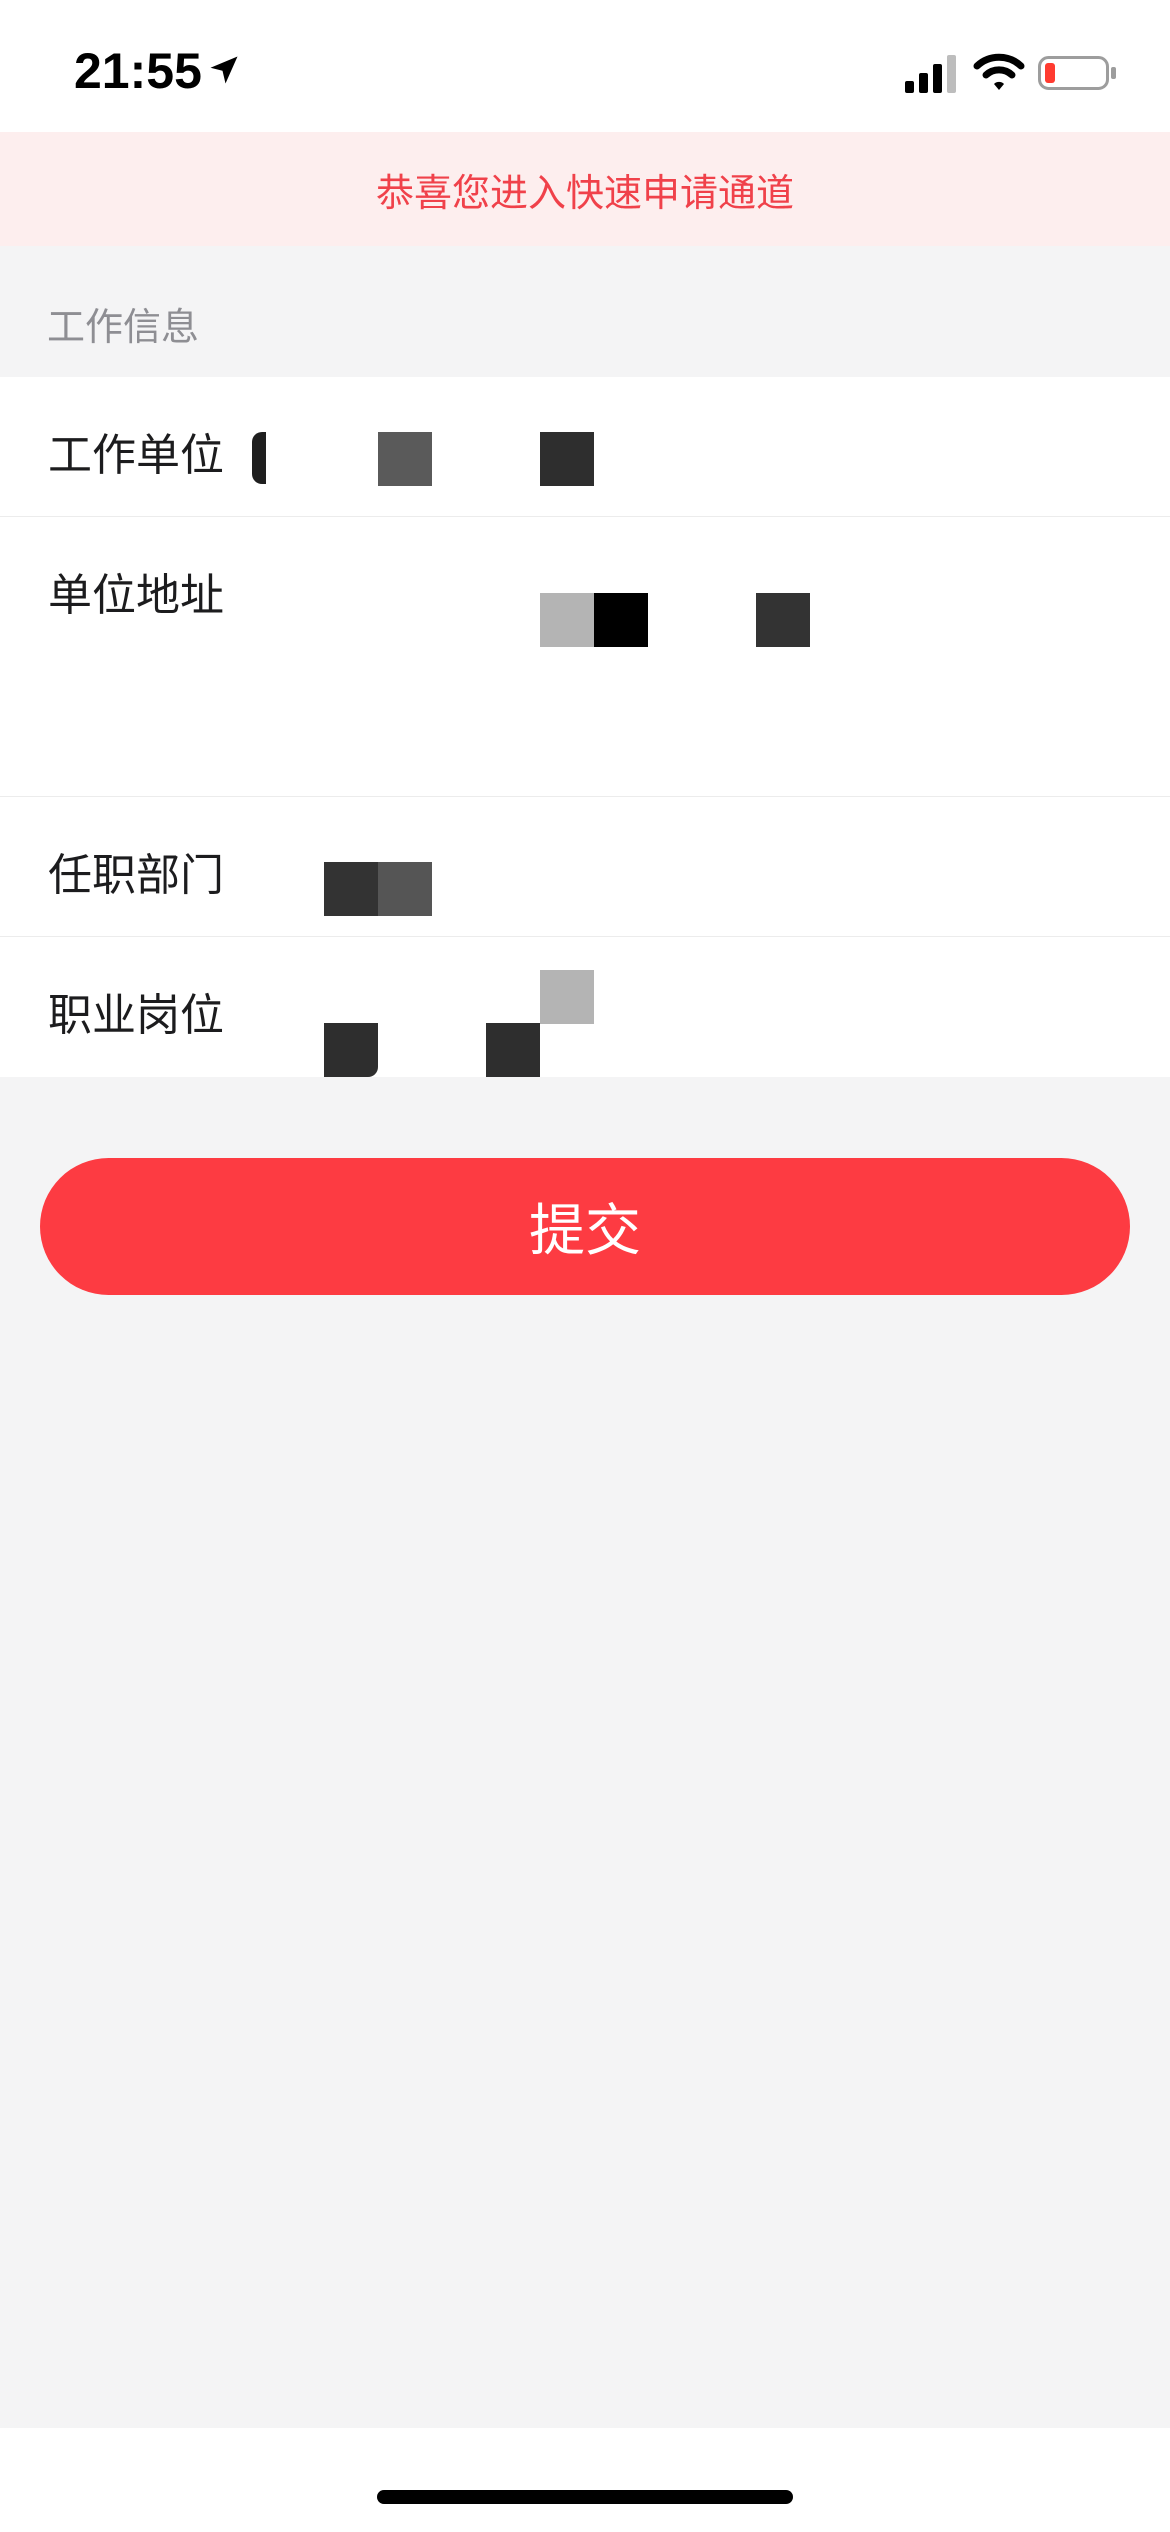 The height and width of the screenshot is (2532, 1170). What do you see at coordinates (136, 595) in the screenshot?
I see `employer-address-label: 单位地址` at bounding box center [136, 595].